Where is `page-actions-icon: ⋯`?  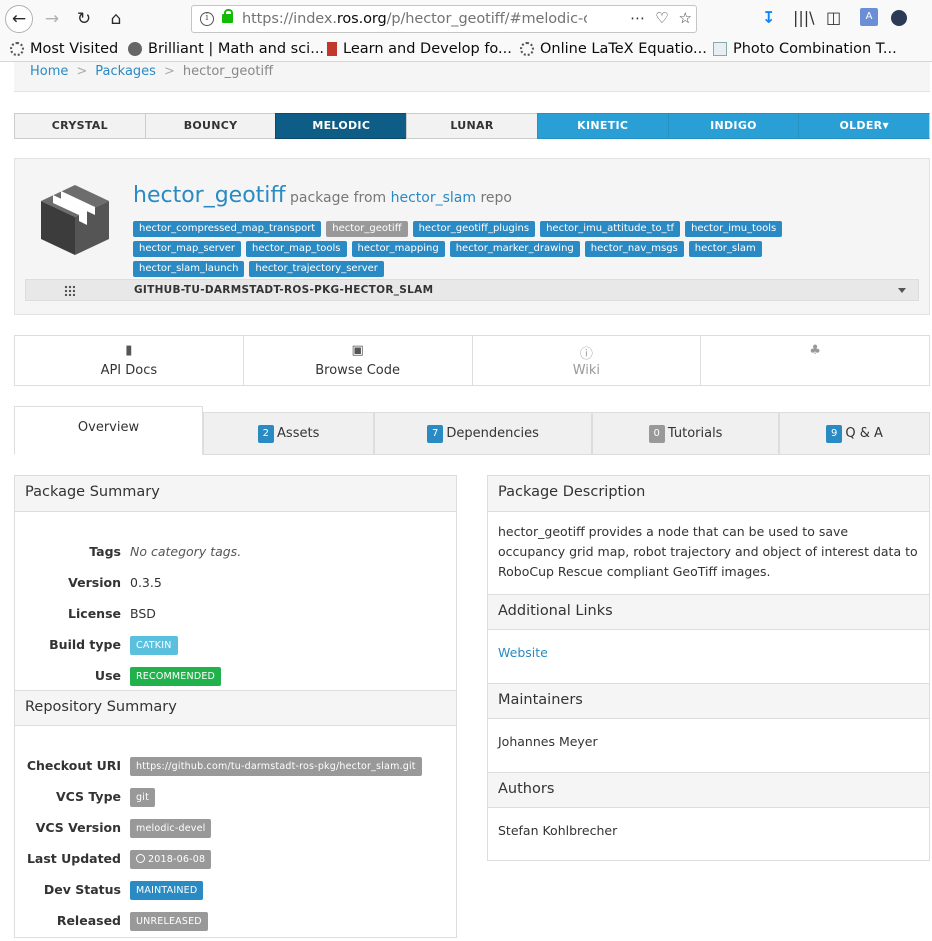
page-actions-icon: ⋯ is located at coordinates (637, 18).